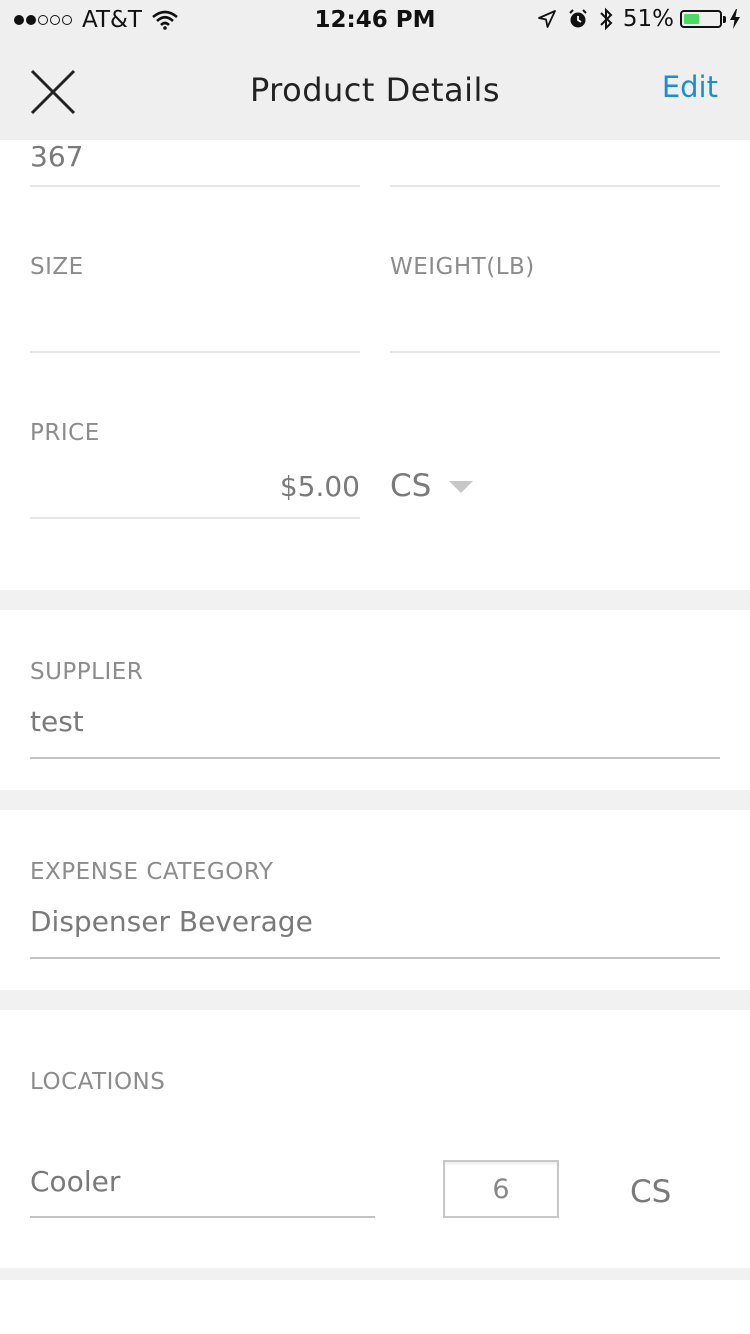 The height and width of the screenshot is (1334, 750). I want to click on price-unit-dropdown: CS, so click(432, 486).